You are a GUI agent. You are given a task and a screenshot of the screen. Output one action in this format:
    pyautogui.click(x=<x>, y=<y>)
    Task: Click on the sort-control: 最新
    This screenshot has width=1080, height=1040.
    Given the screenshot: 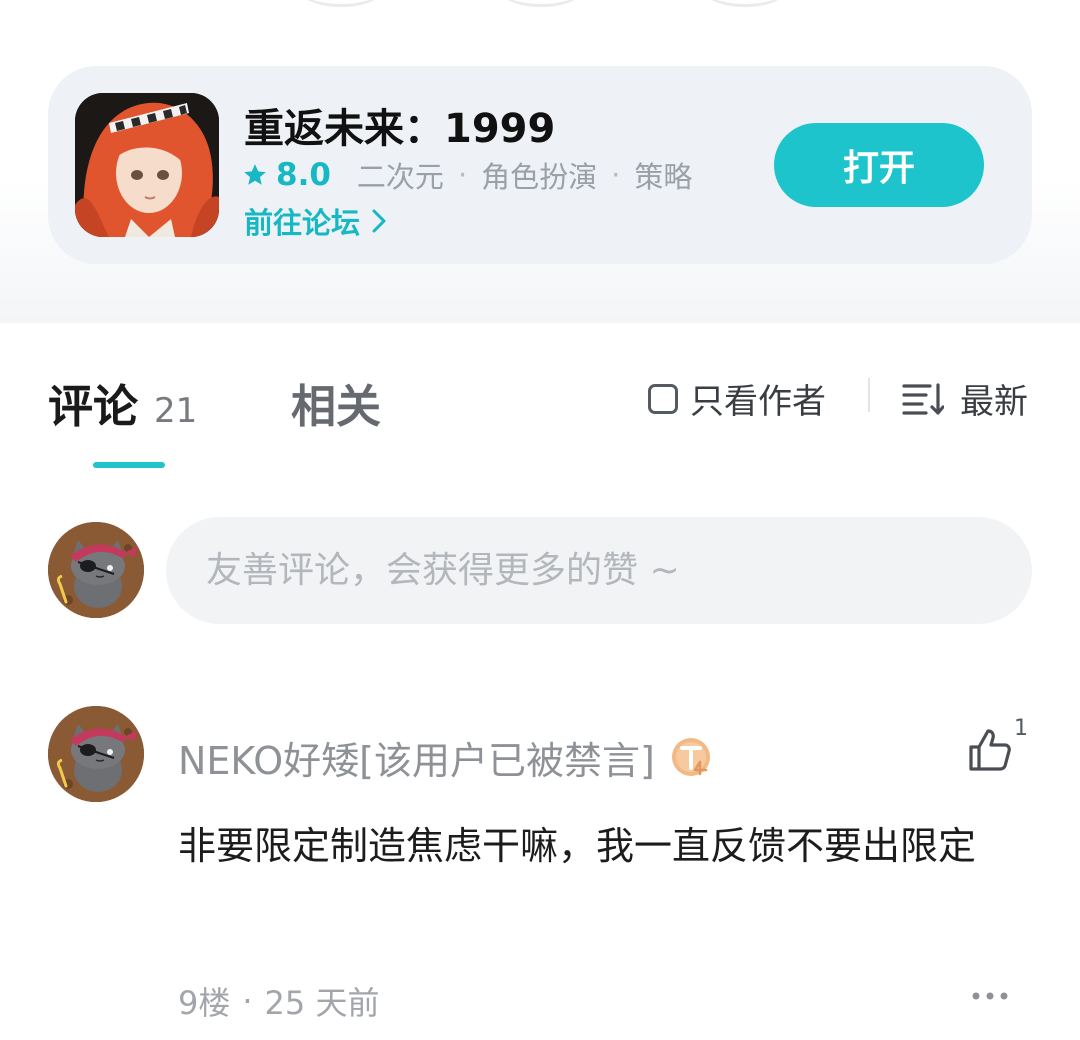 What is the action you would take?
    pyautogui.click(x=965, y=398)
    